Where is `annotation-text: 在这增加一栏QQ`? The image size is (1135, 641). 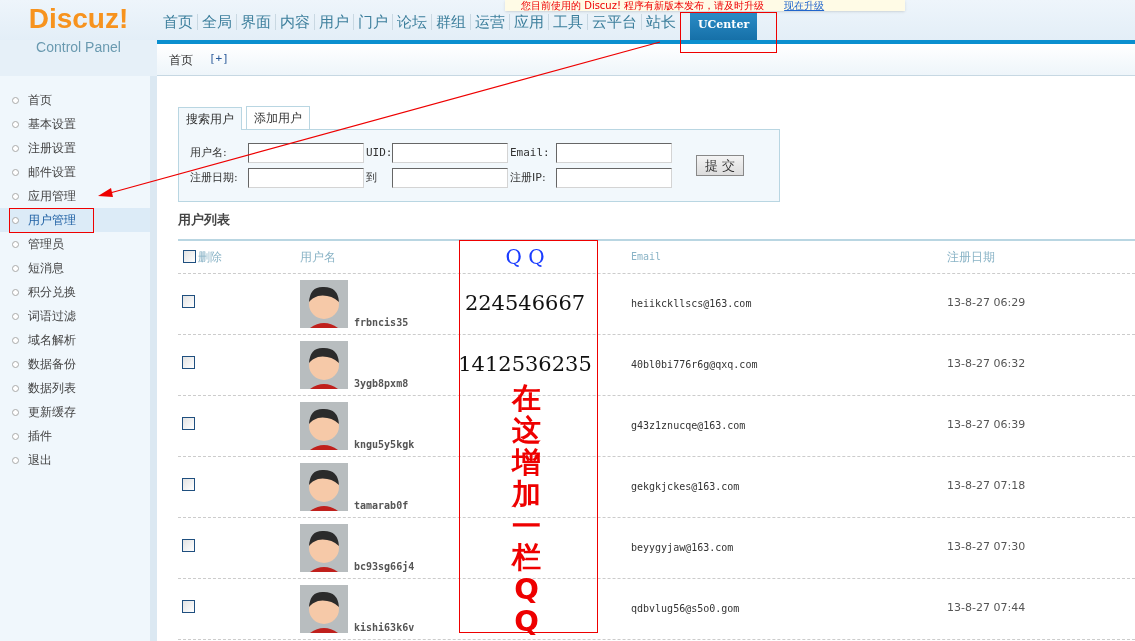 annotation-text: 在这增加一栏QQ is located at coordinates (526, 511).